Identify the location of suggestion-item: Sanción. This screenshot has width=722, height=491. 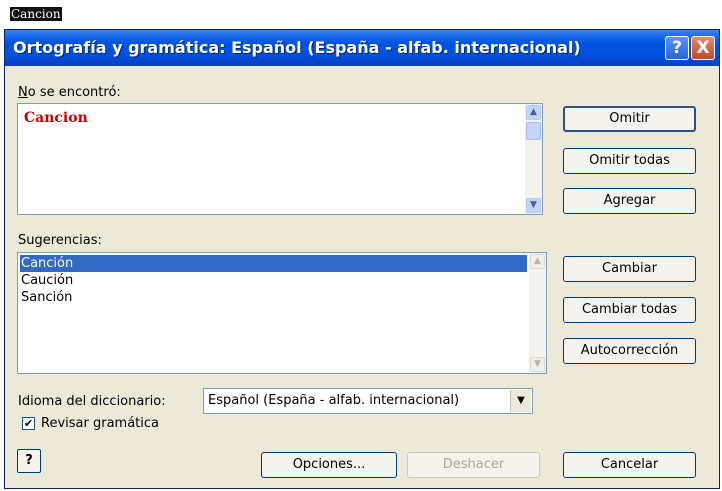
(273, 297).